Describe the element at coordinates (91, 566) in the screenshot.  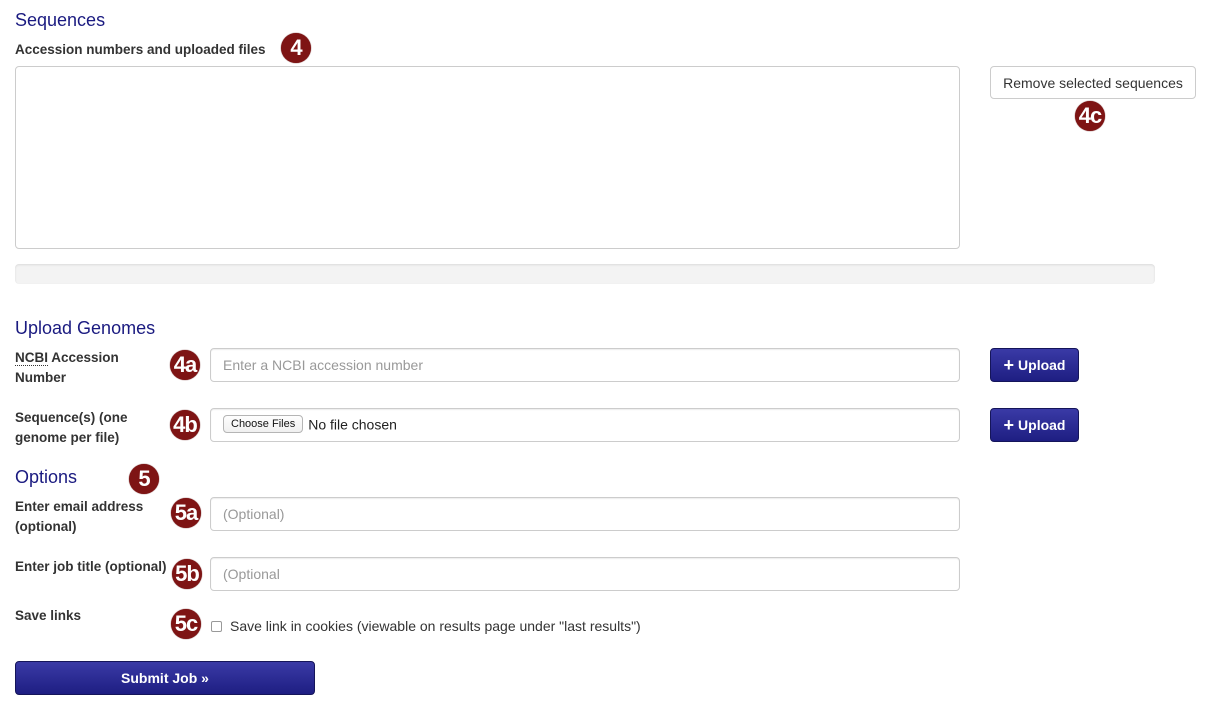
I see `job-title-label: Enter job title (optional)` at that location.